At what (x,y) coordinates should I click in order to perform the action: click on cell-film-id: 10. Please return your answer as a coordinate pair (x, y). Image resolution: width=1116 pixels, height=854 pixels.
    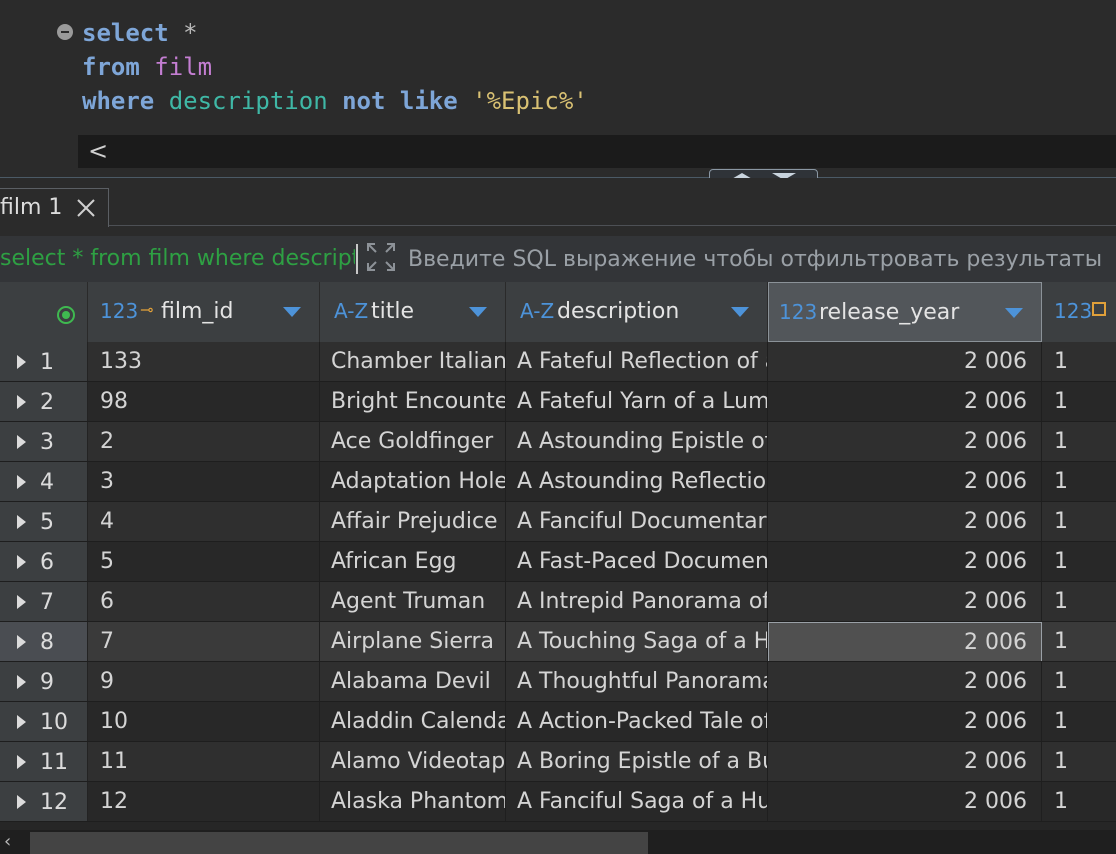
    Looking at the image, I should click on (204, 722).